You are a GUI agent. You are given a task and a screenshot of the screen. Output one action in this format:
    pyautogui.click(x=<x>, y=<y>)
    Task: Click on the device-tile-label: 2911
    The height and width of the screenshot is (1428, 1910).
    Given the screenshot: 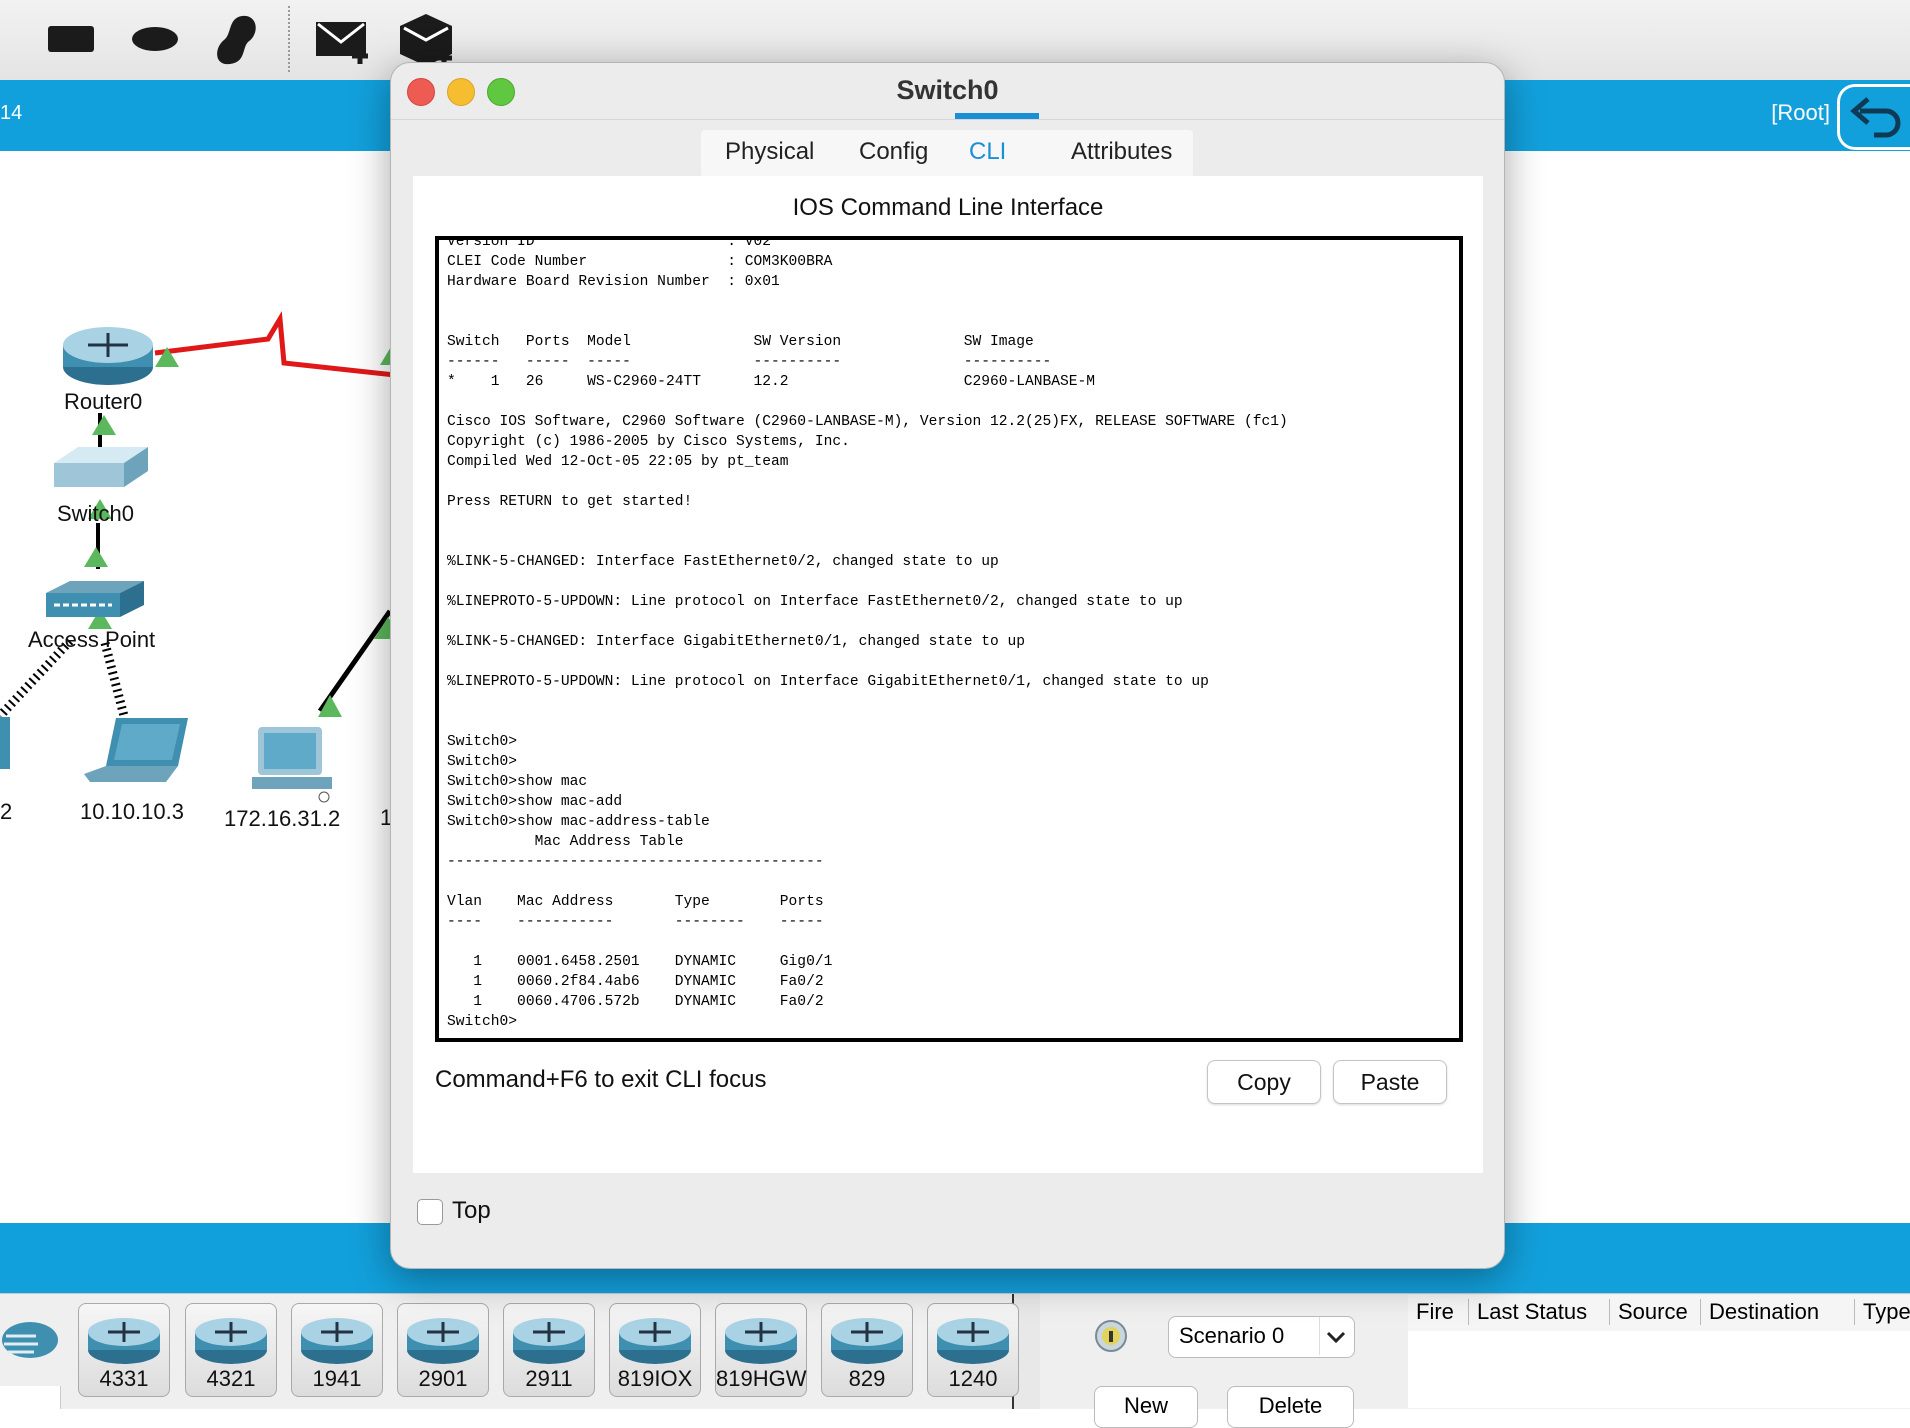 What is the action you would take?
    pyautogui.click(x=549, y=1378)
    